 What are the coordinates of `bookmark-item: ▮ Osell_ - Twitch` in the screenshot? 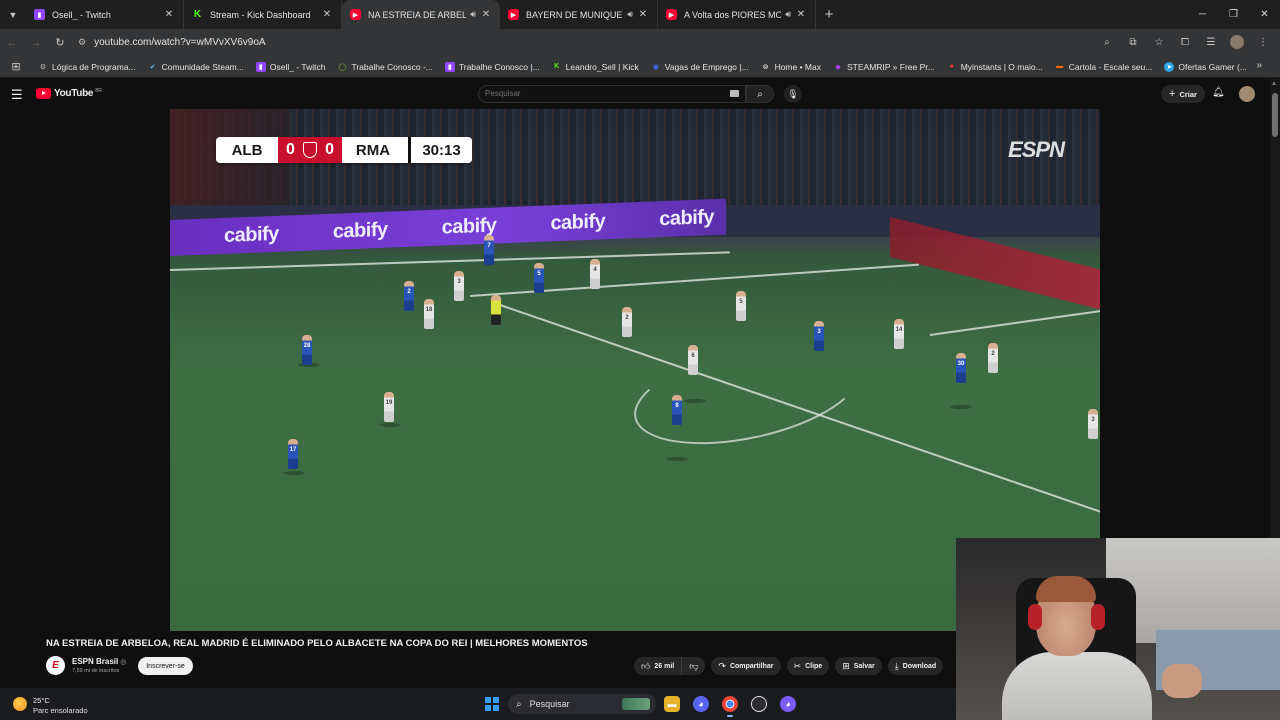 It's located at (290, 66).